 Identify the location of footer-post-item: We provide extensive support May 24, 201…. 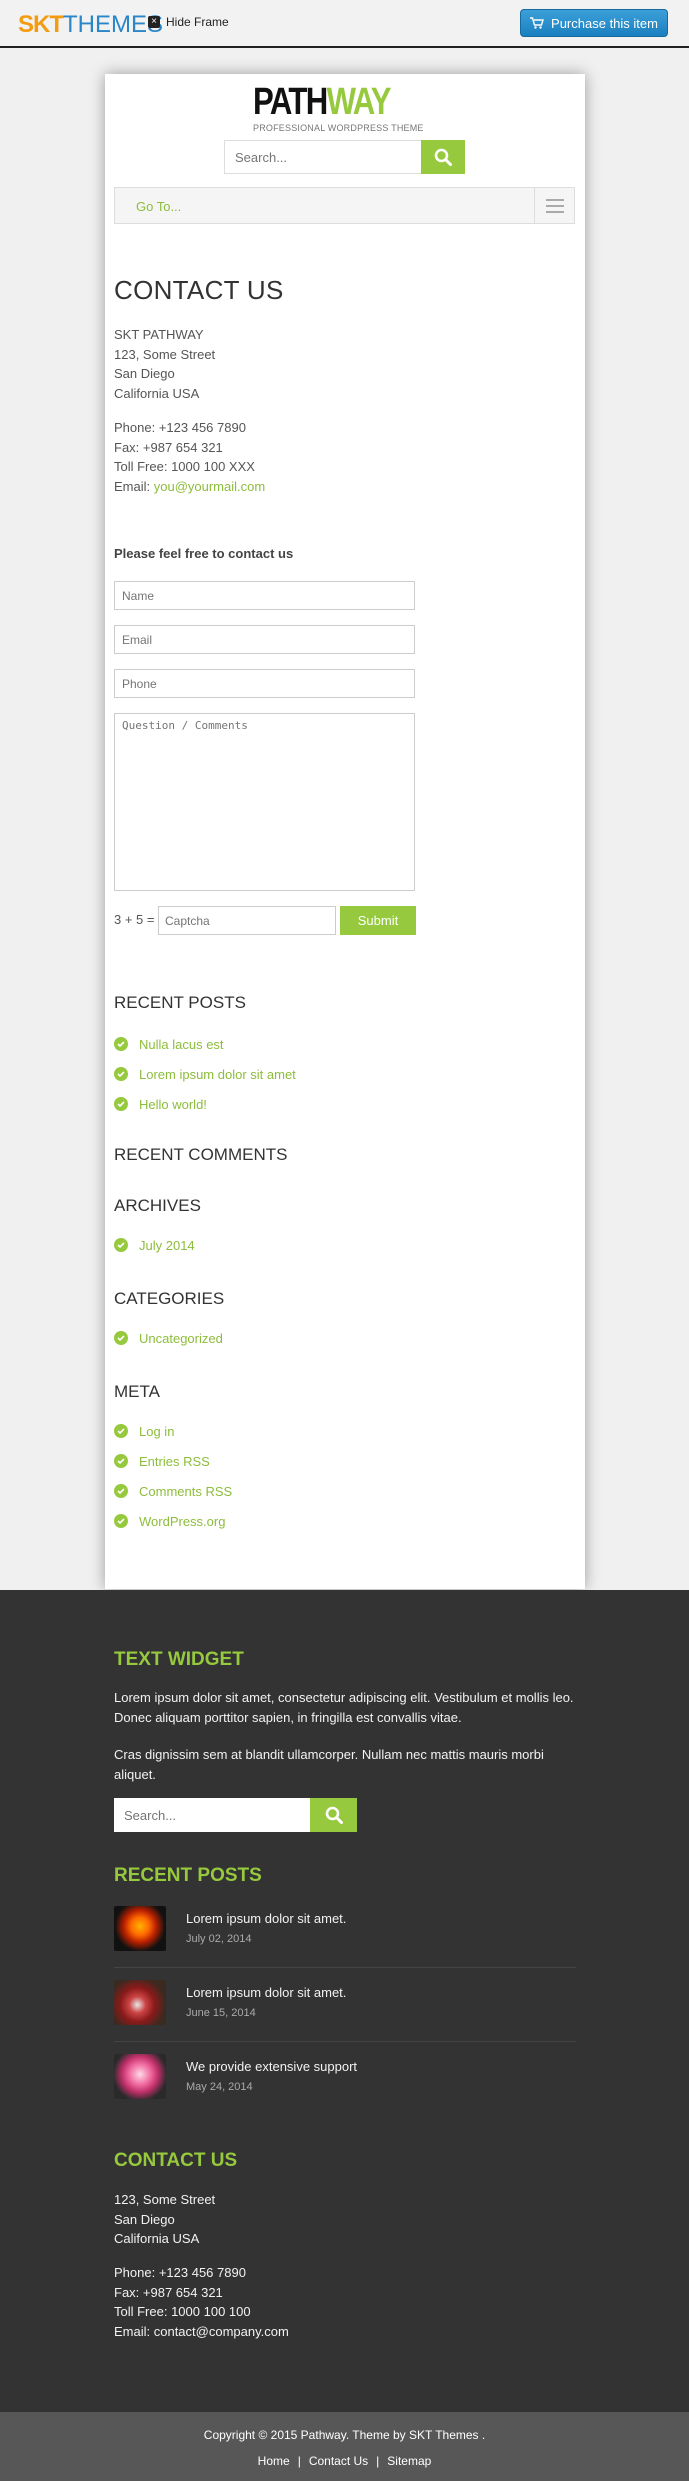
(345, 2078).